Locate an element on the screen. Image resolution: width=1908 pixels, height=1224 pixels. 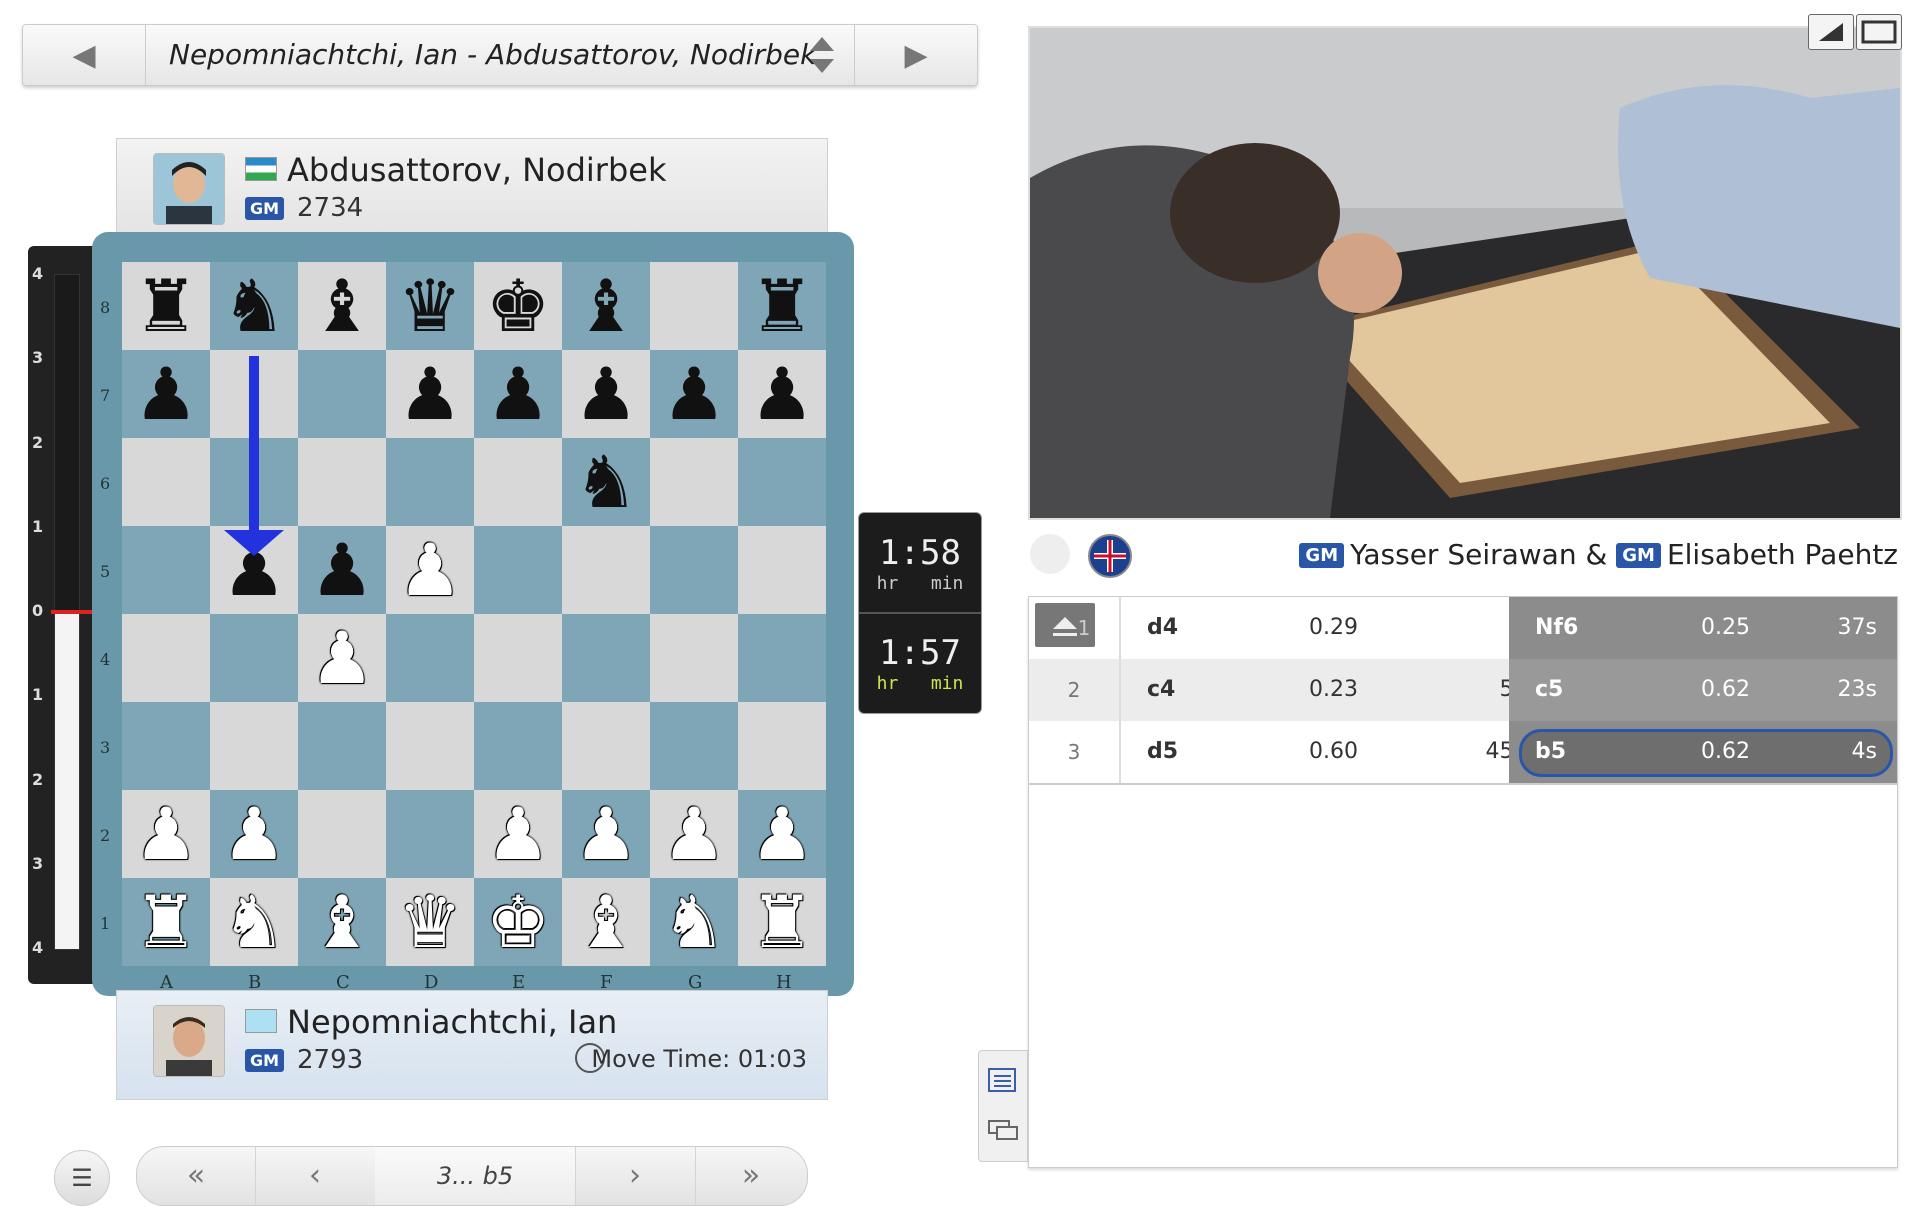
square-b3 is located at coordinates (254, 746).